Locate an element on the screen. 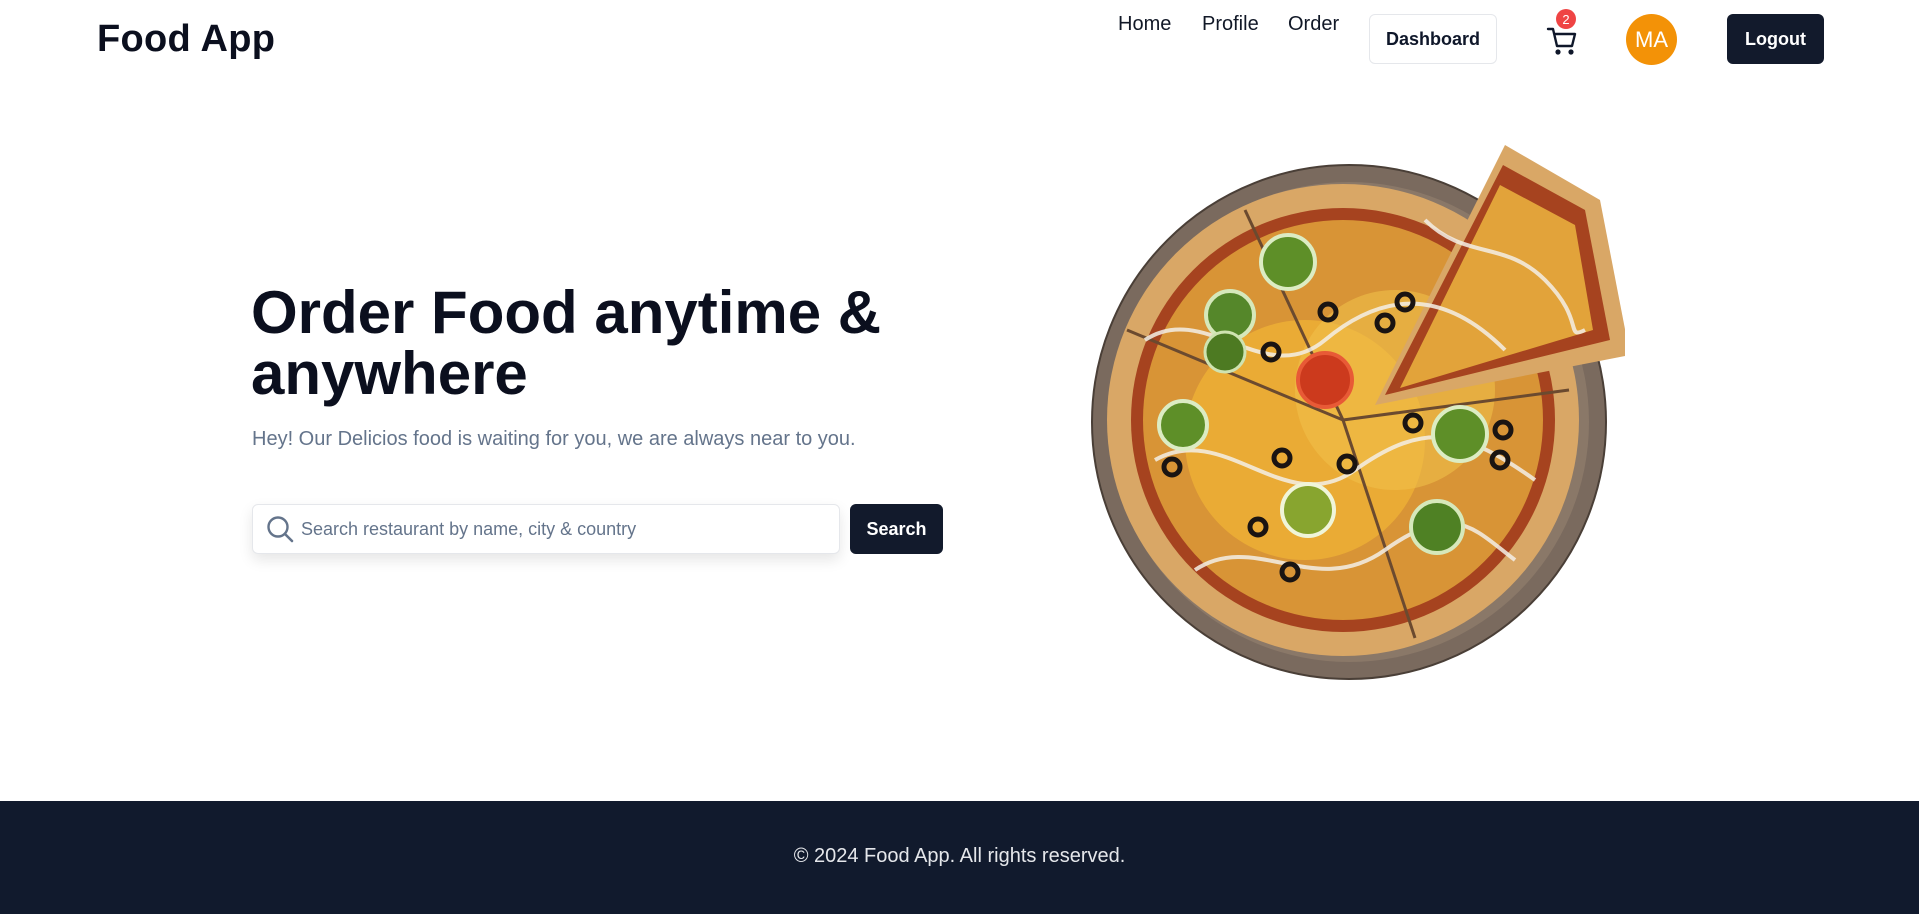  footer: © 2024 Food App. All rights reserved. is located at coordinates (959, 857).